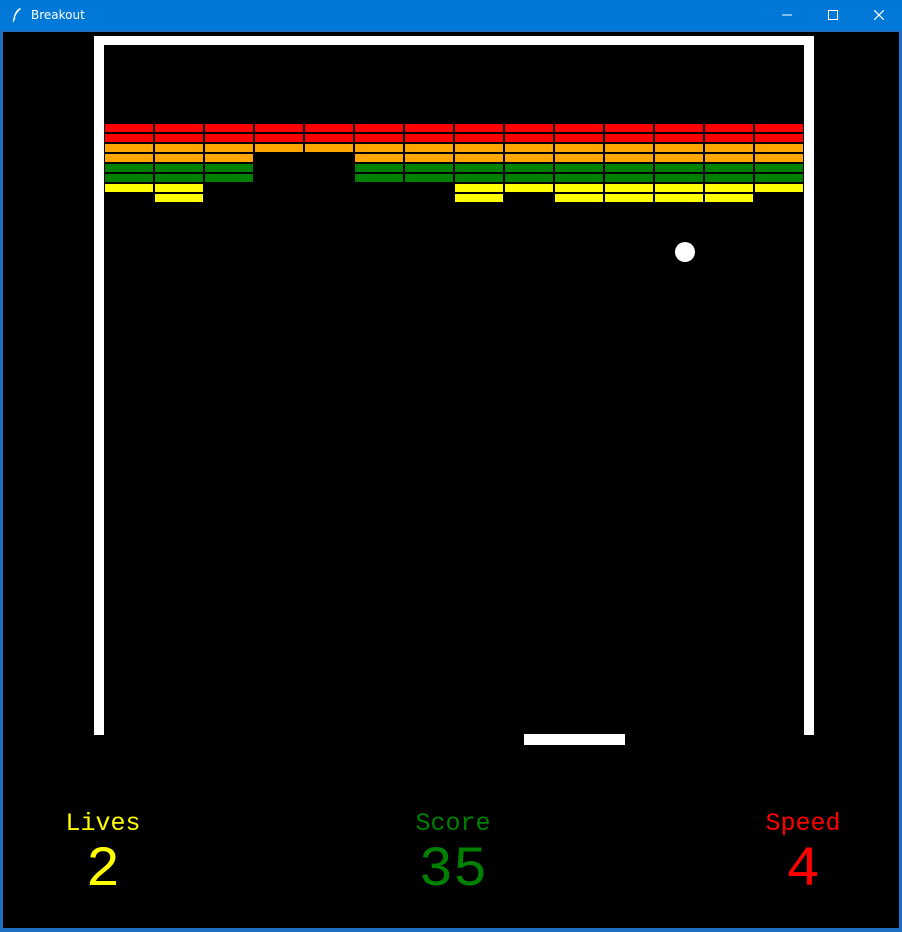  Describe the element at coordinates (685, 252) in the screenshot. I see `ball` at that location.